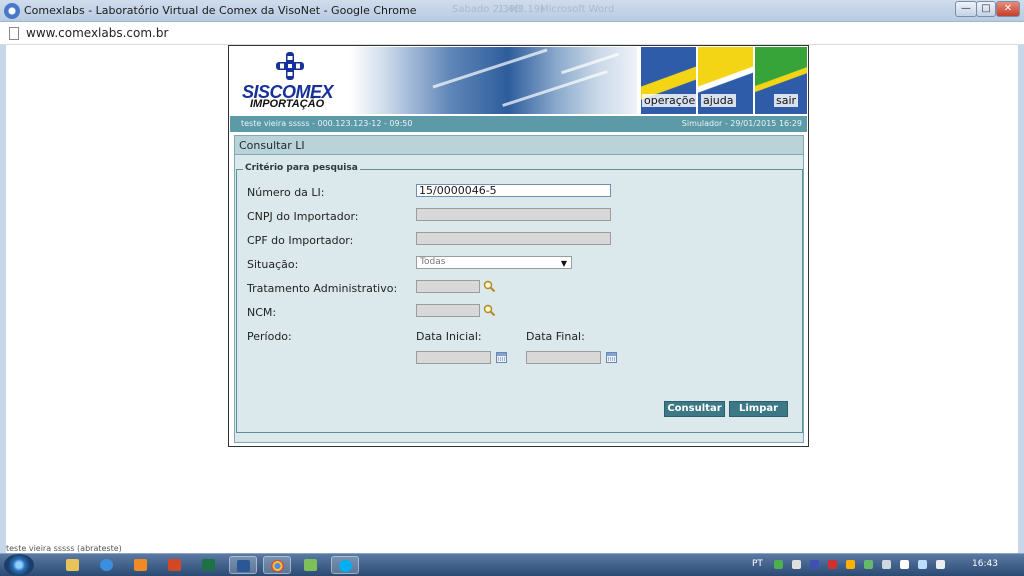  Describe the element at coordinates (850, 564) in the screenshot. I see `tray-update-icon` at that location.